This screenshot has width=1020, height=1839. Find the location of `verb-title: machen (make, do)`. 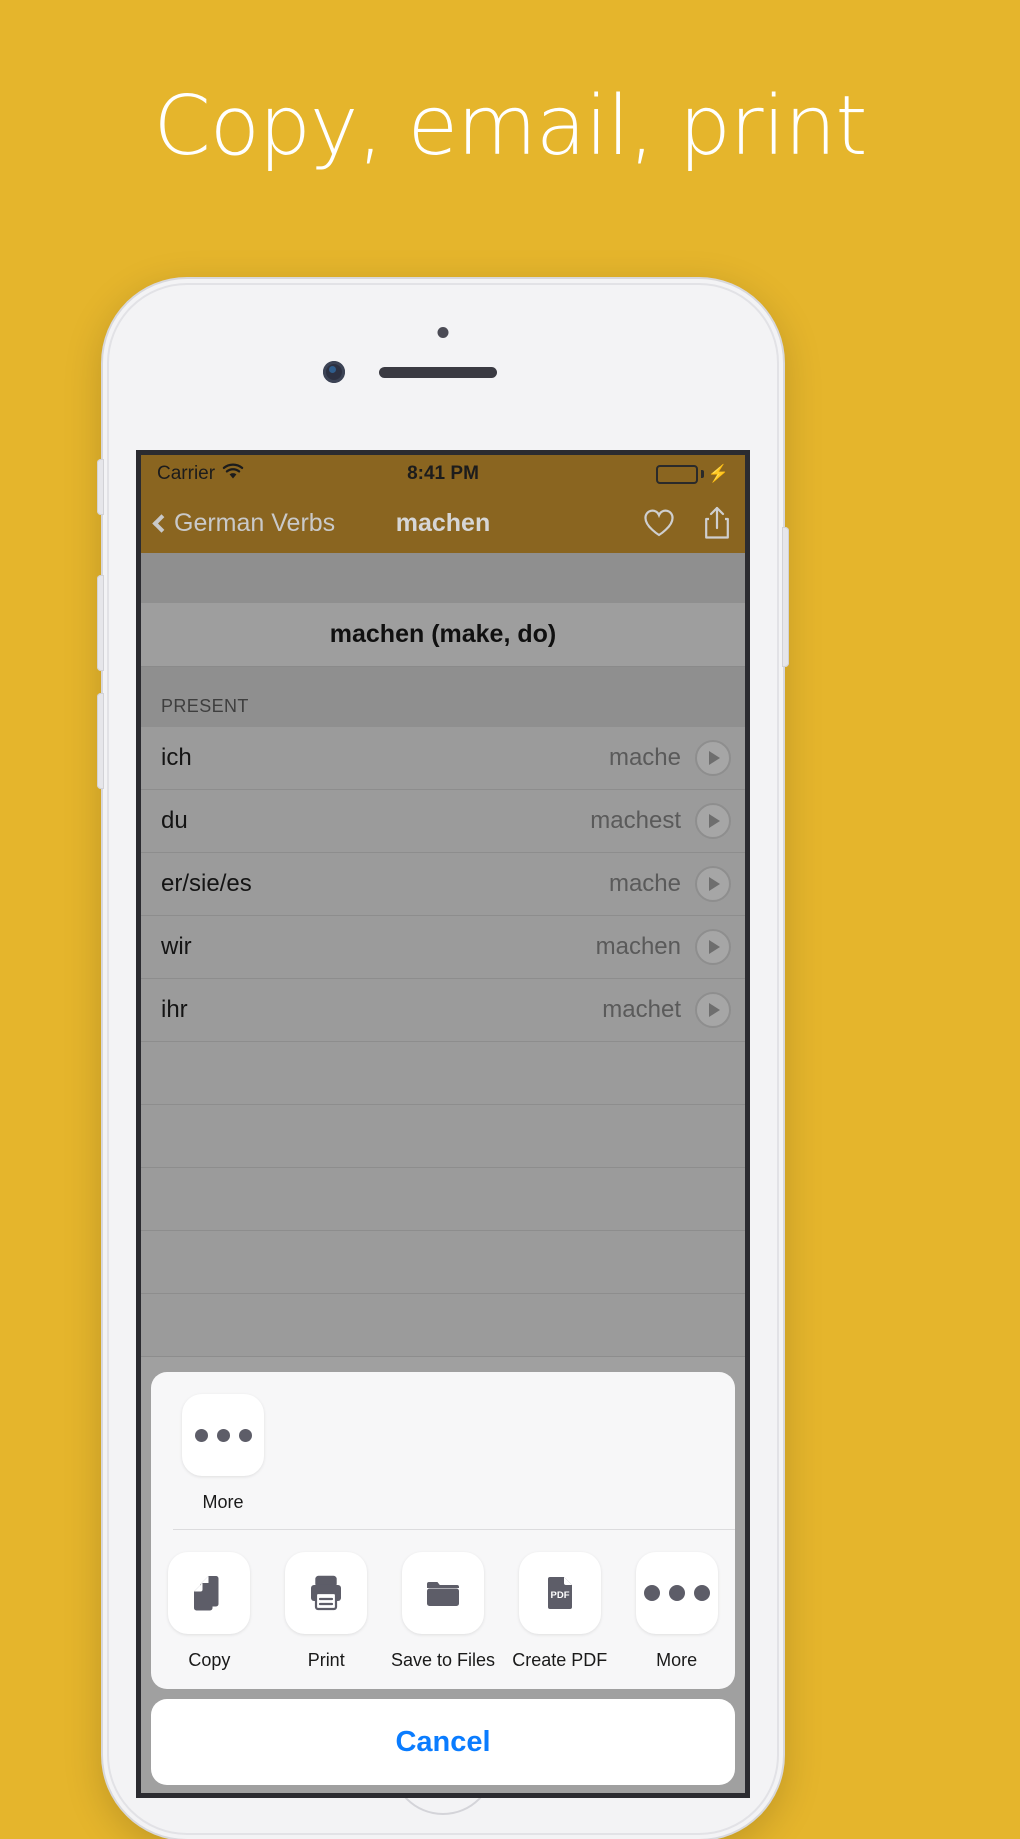

verb-title: machen (make, do) is located at coordinates (443, 634).